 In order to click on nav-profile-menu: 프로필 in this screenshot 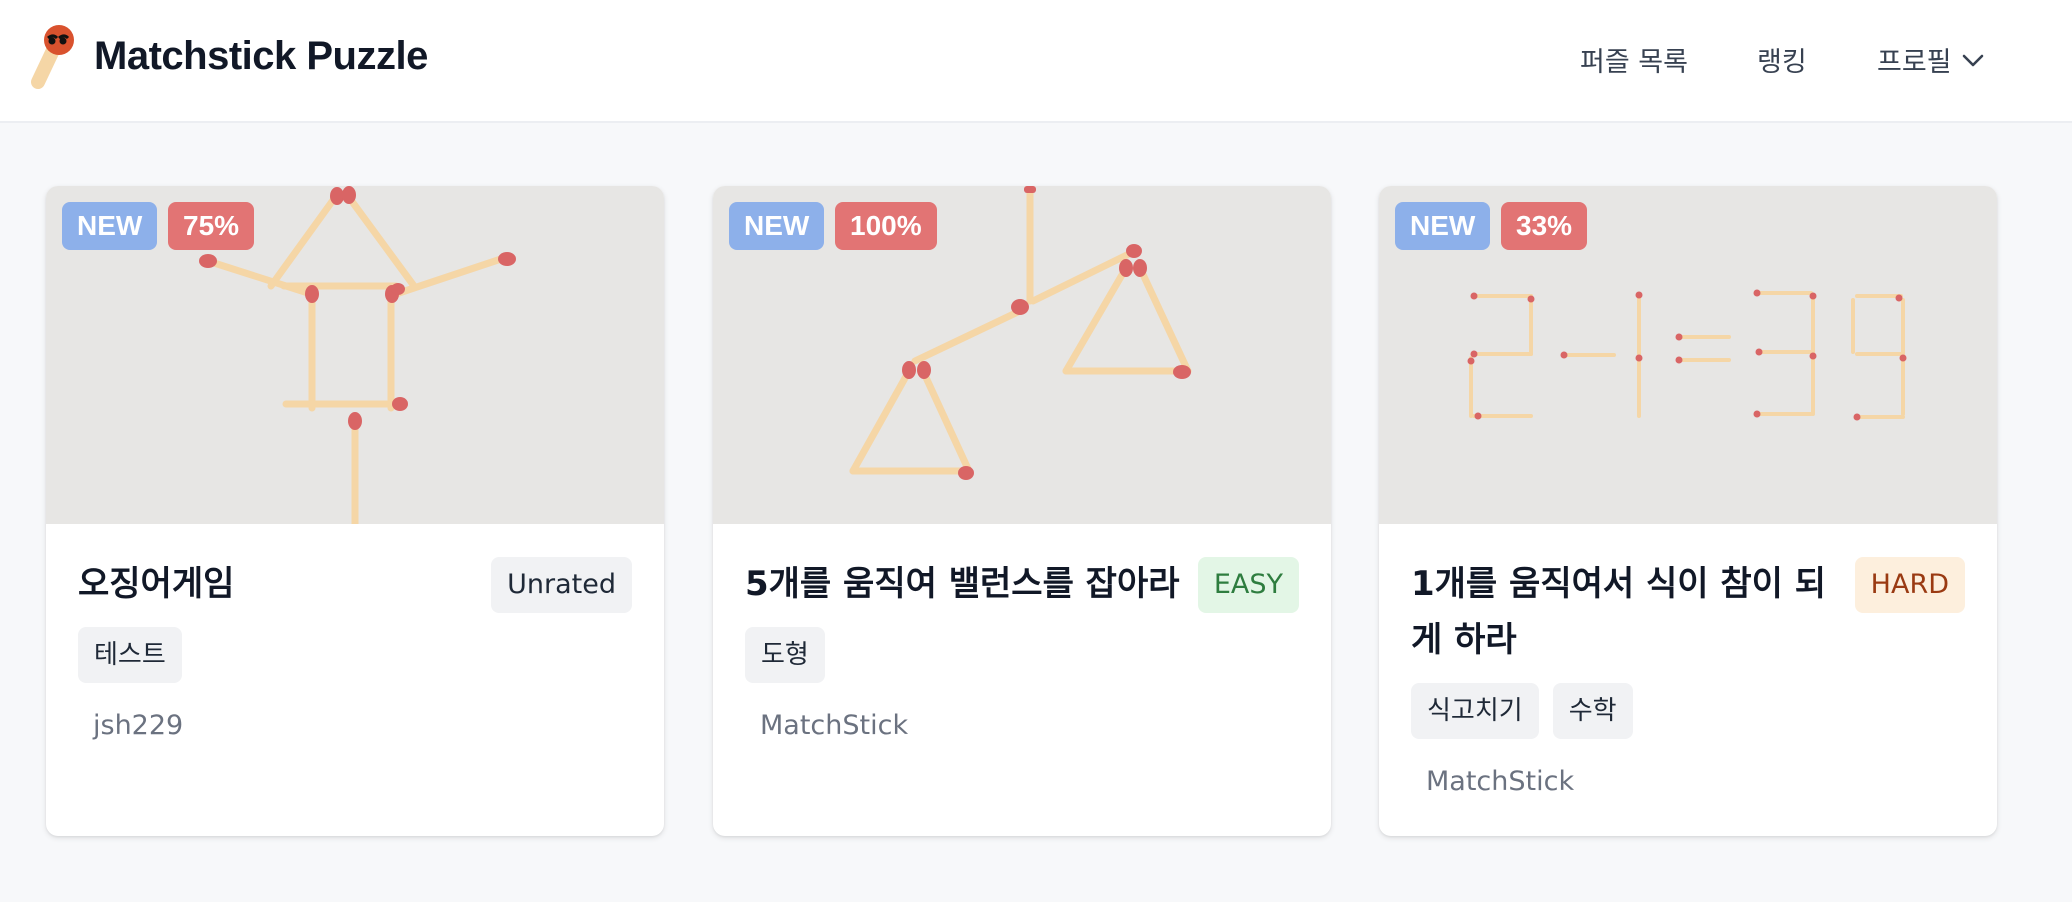, I will do `click(1930, 59)`.